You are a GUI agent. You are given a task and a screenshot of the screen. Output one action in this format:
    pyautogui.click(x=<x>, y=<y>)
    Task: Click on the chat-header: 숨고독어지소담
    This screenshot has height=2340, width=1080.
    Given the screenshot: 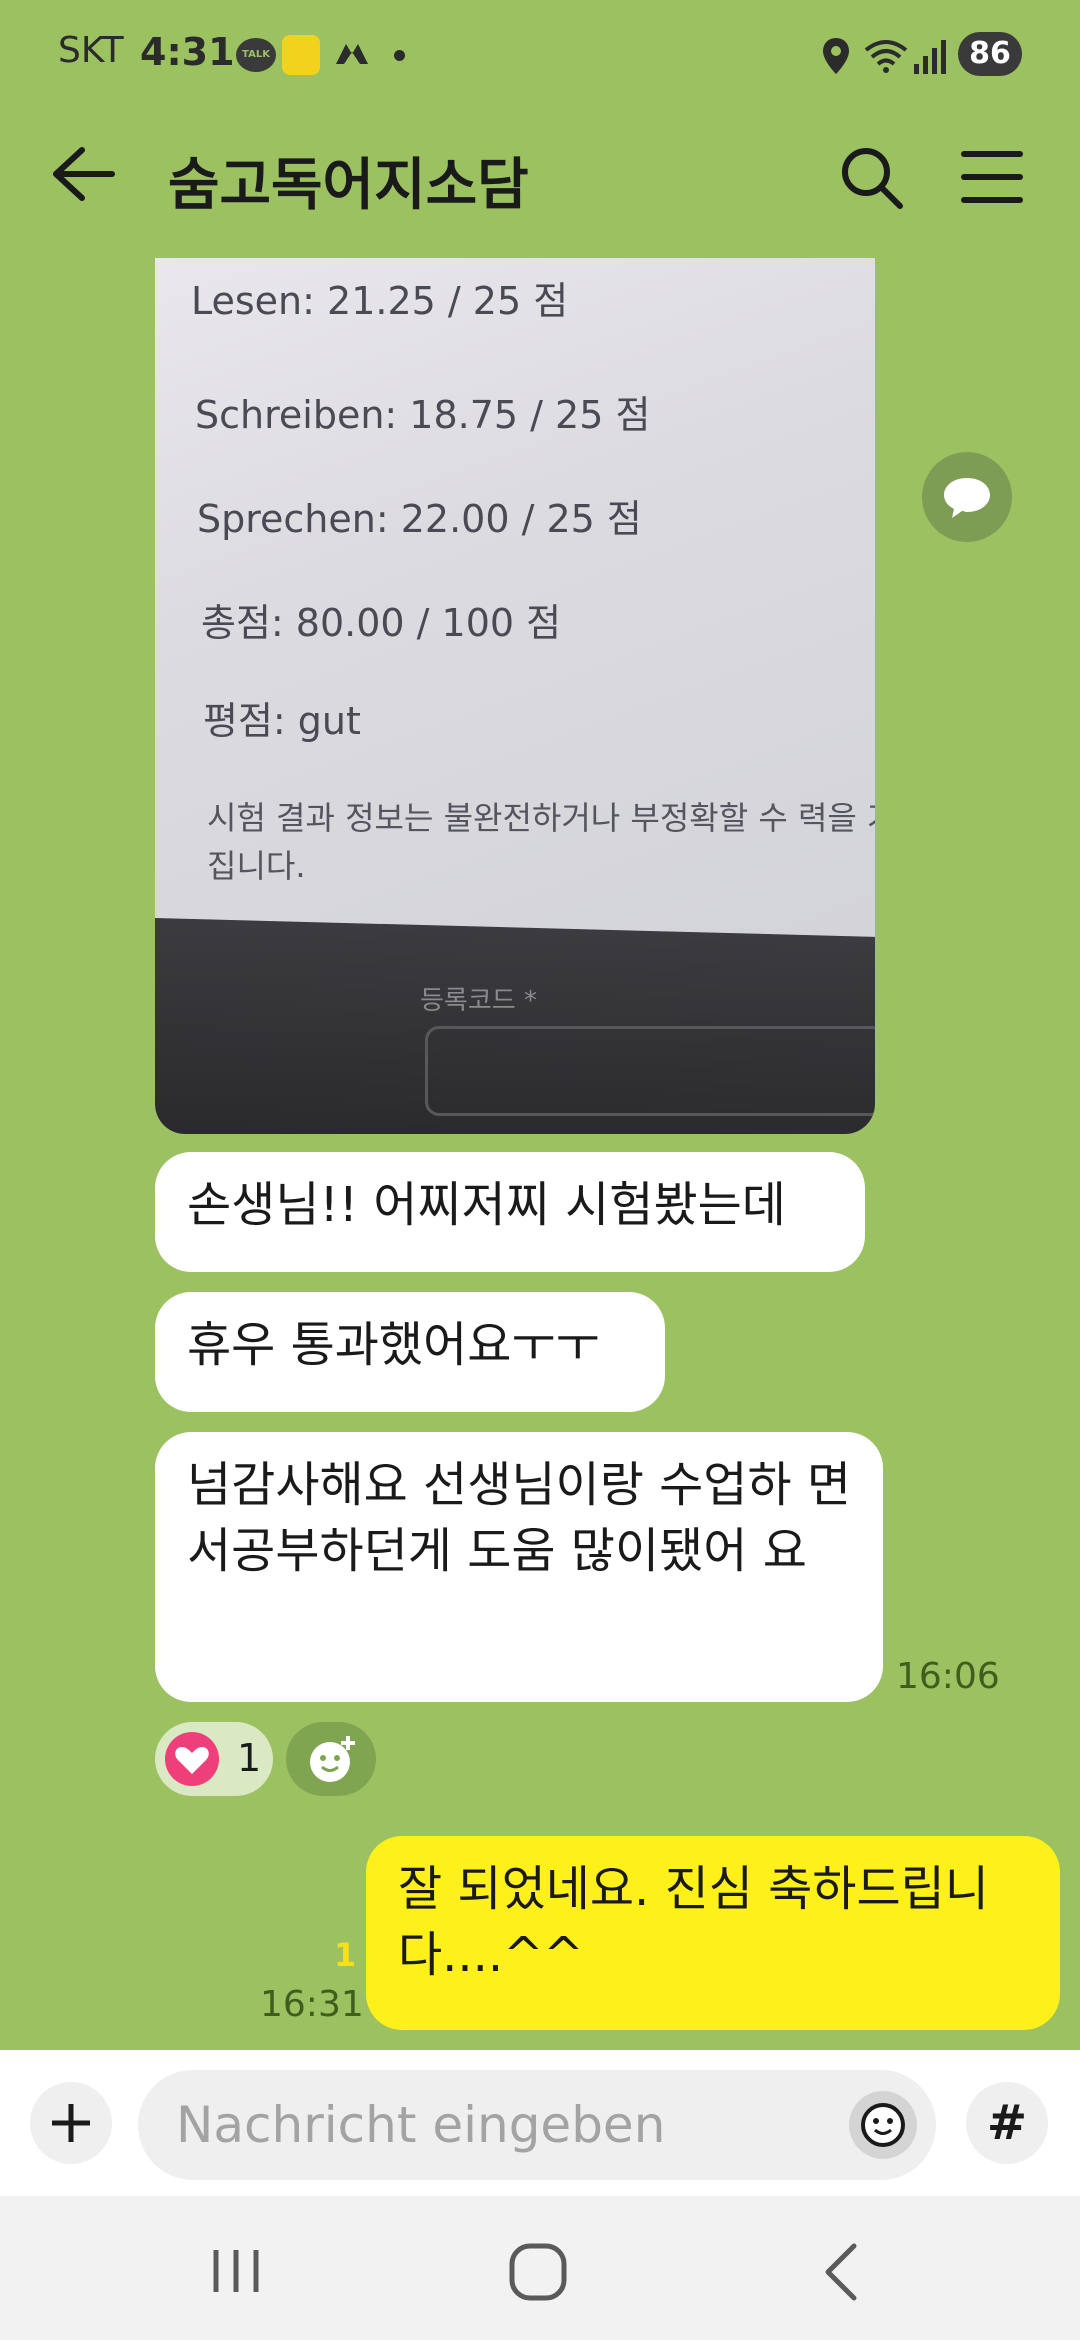 What is the action you would take?
    pyautogui.click(x=540, y=175)
    